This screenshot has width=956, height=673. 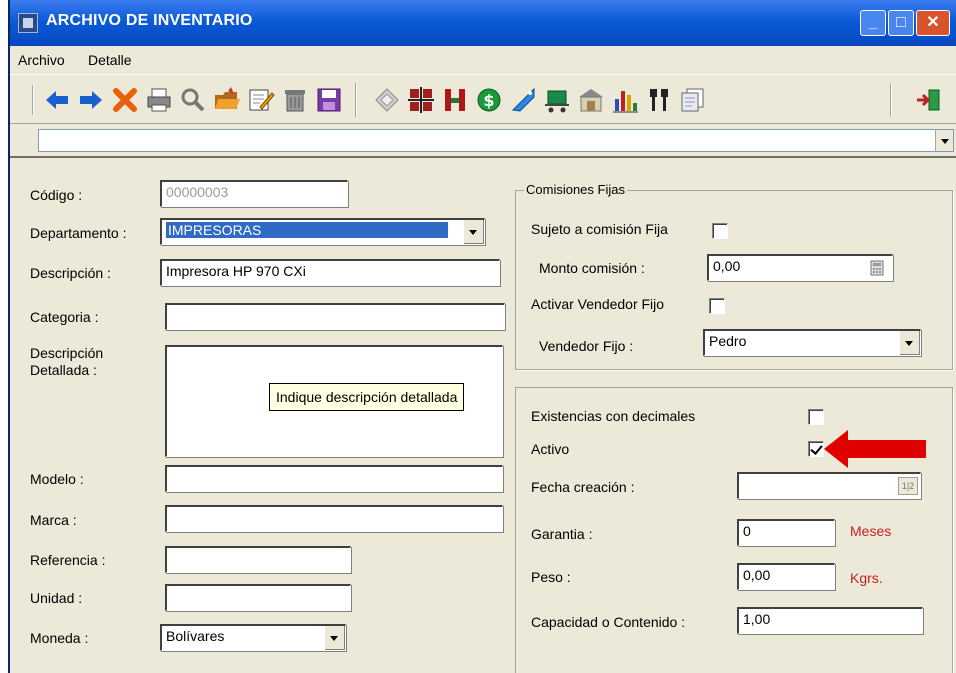 I want to click on close-button: ✕, so click(x=933, y=23).